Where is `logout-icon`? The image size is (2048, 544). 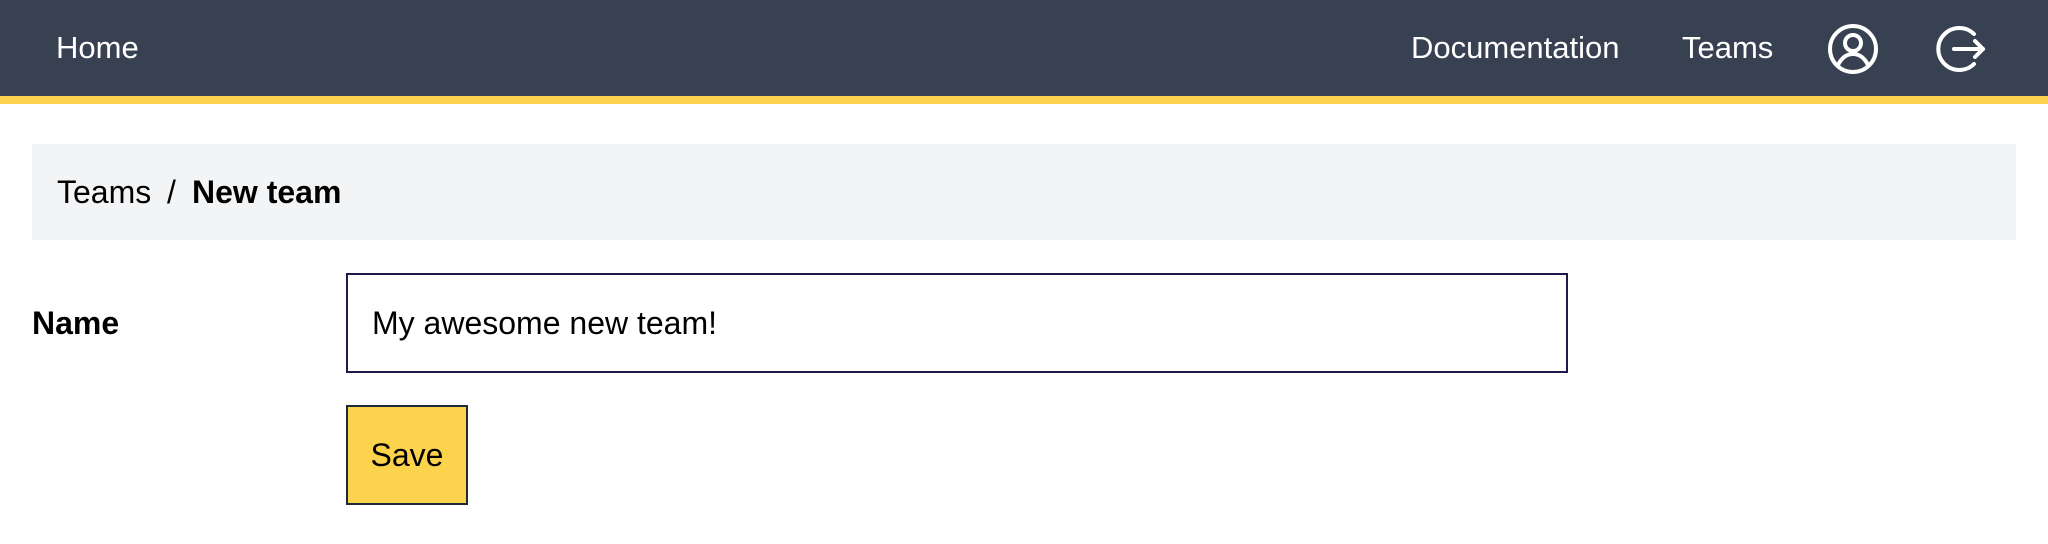
logout-icon is located at coordinates (1961, 49).